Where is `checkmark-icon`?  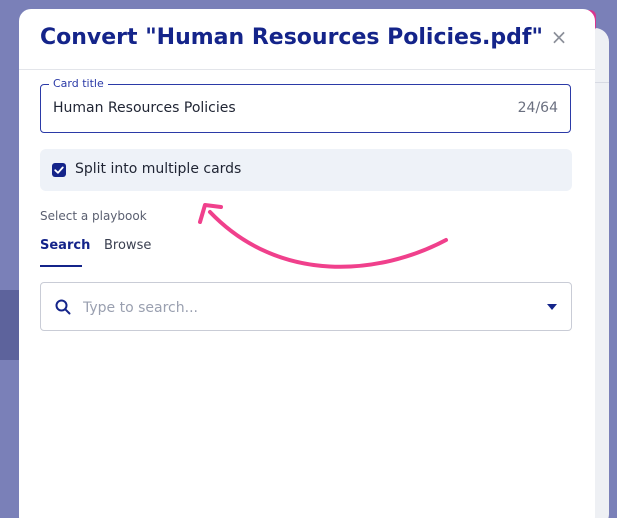 checkmark-icon is located at coordinates (59, 170).